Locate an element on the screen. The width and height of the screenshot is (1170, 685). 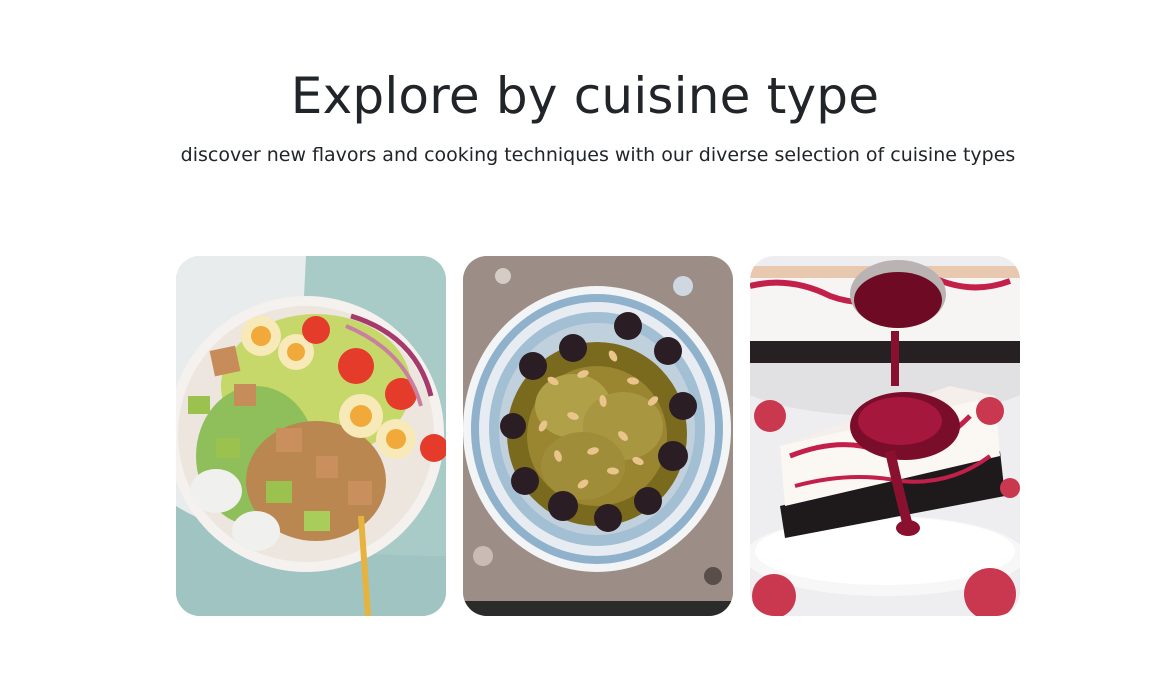
cuisine-card-tagine is located at coordinates (598, 436).